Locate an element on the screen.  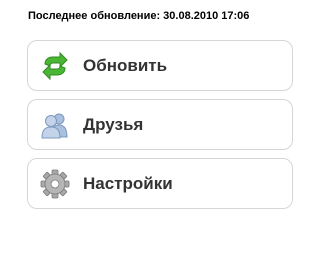
refresh-icon is located at coordinates (55, 66).